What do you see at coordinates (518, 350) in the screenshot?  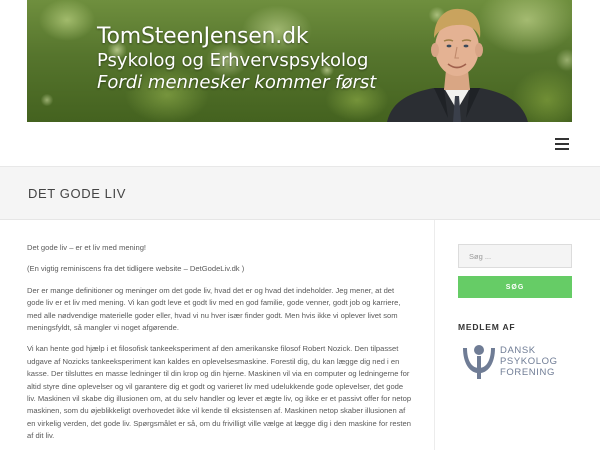 I see `logo-line-dansk: DANSK` at bounding box center [518, 350].